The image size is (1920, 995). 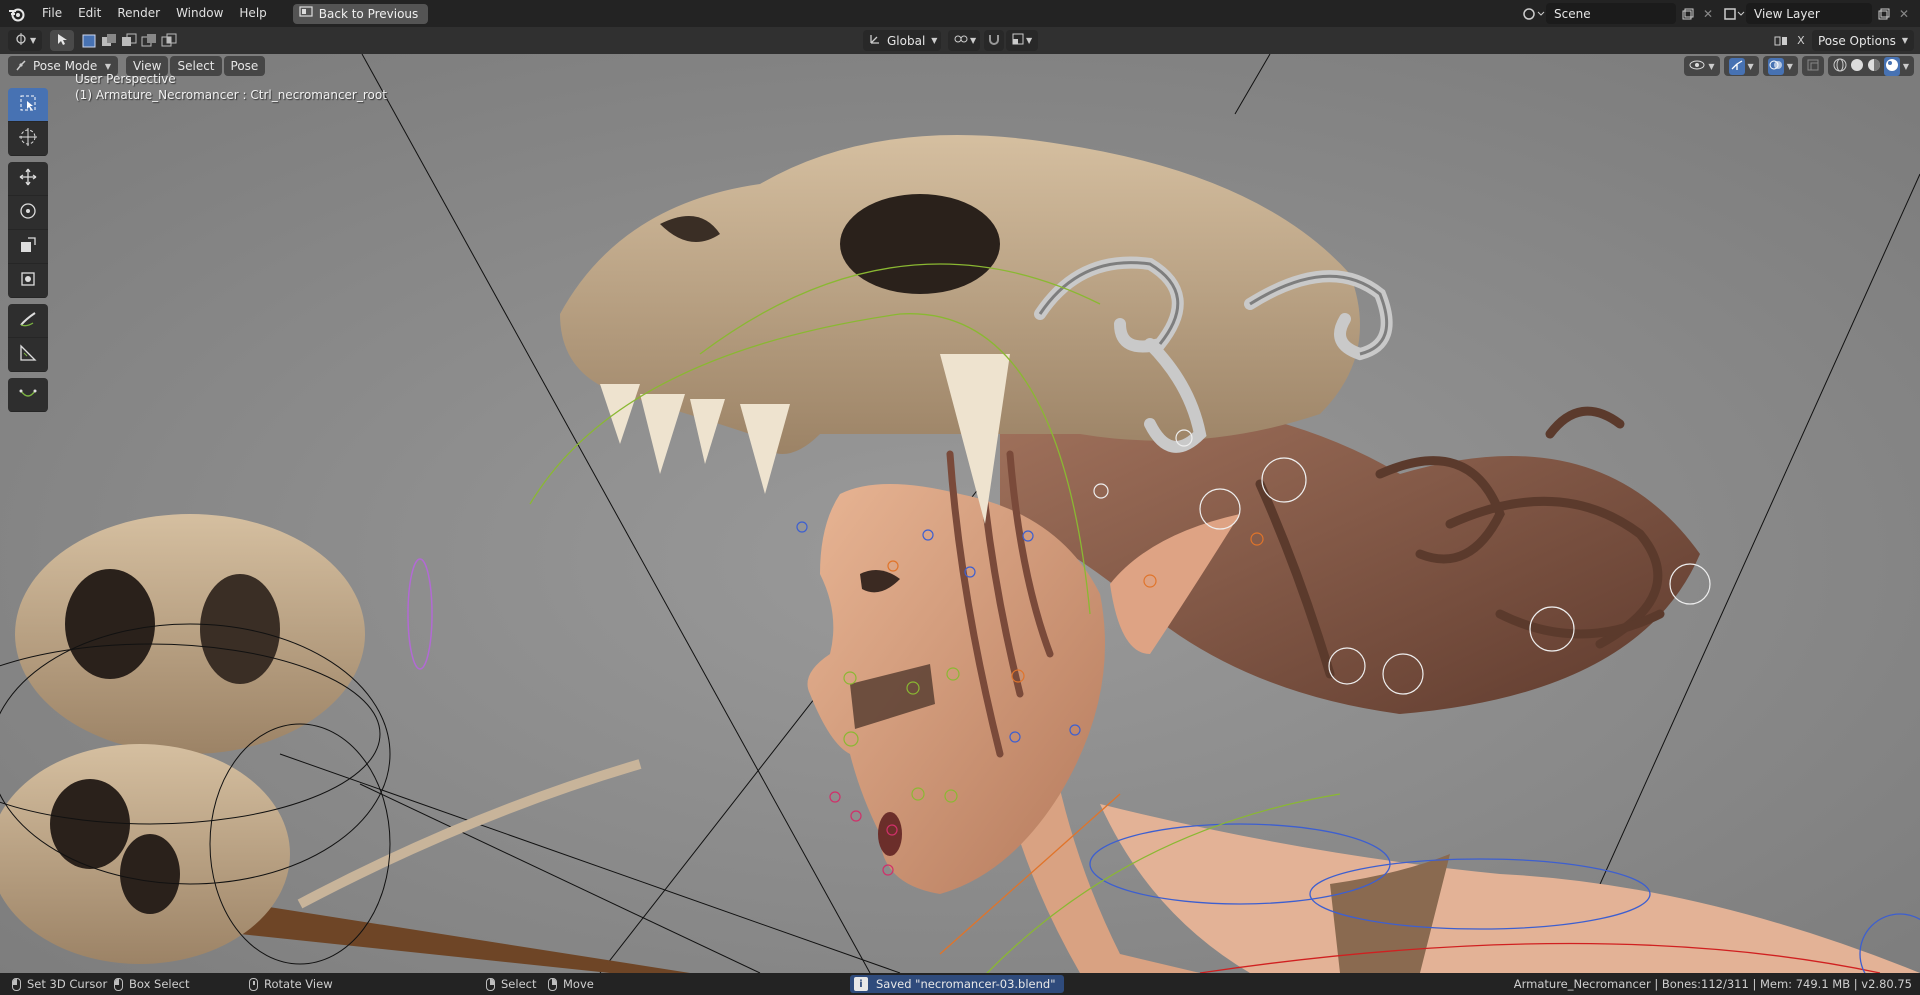 What do you see at coordinates (1736, 66) in the screenshot?
I see `gizmo-icon` at bounding box center [1736, 66].